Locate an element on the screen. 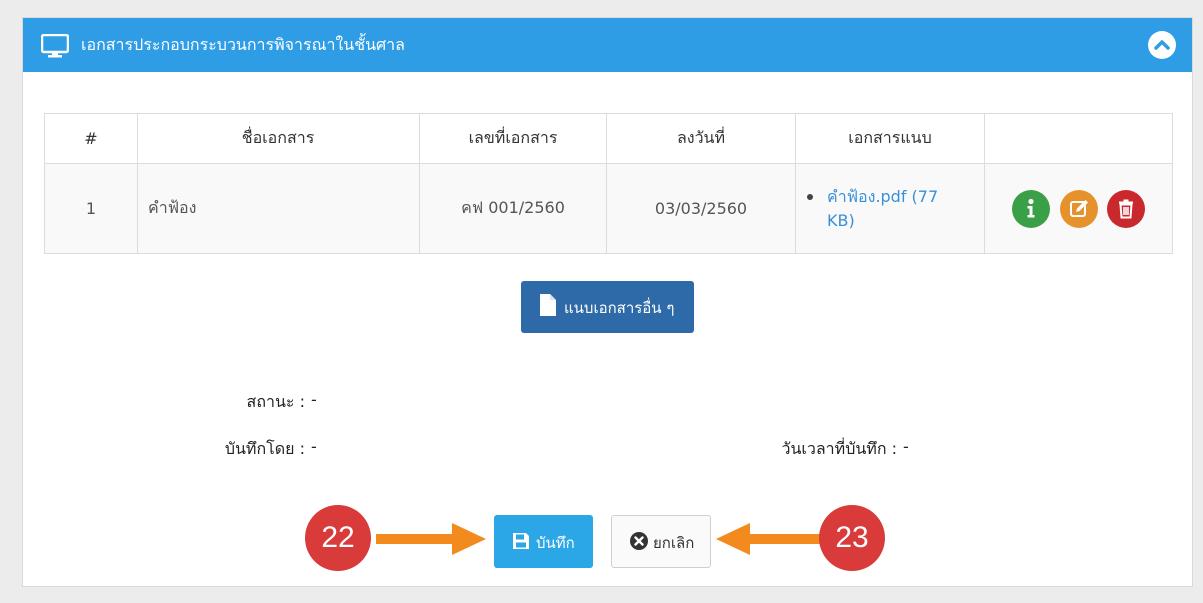  monitor-icon is located at coordinates (55, 45).